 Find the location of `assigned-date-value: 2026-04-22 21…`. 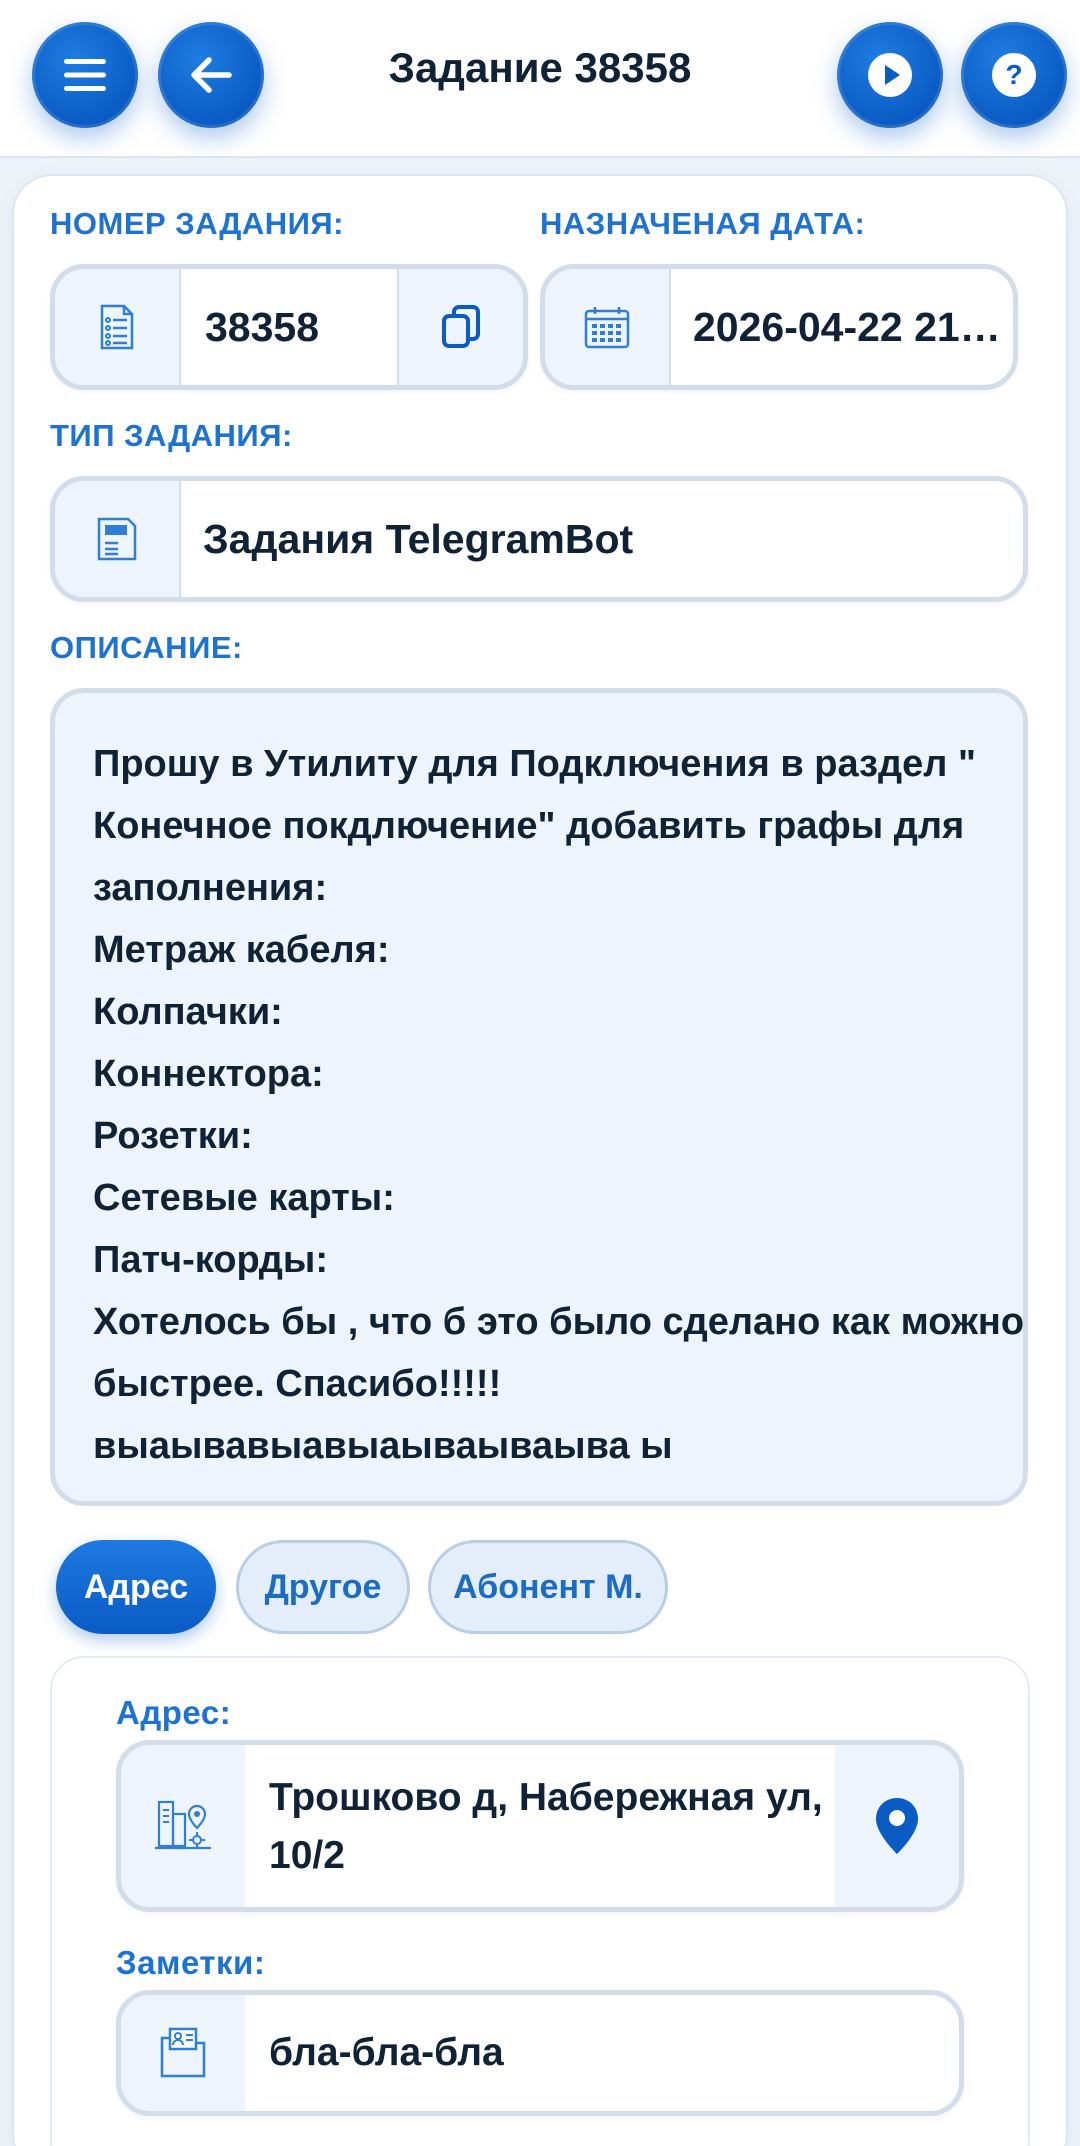

assigned-date-value: 2026-04-22 21… is located at coordinates (847, 326).